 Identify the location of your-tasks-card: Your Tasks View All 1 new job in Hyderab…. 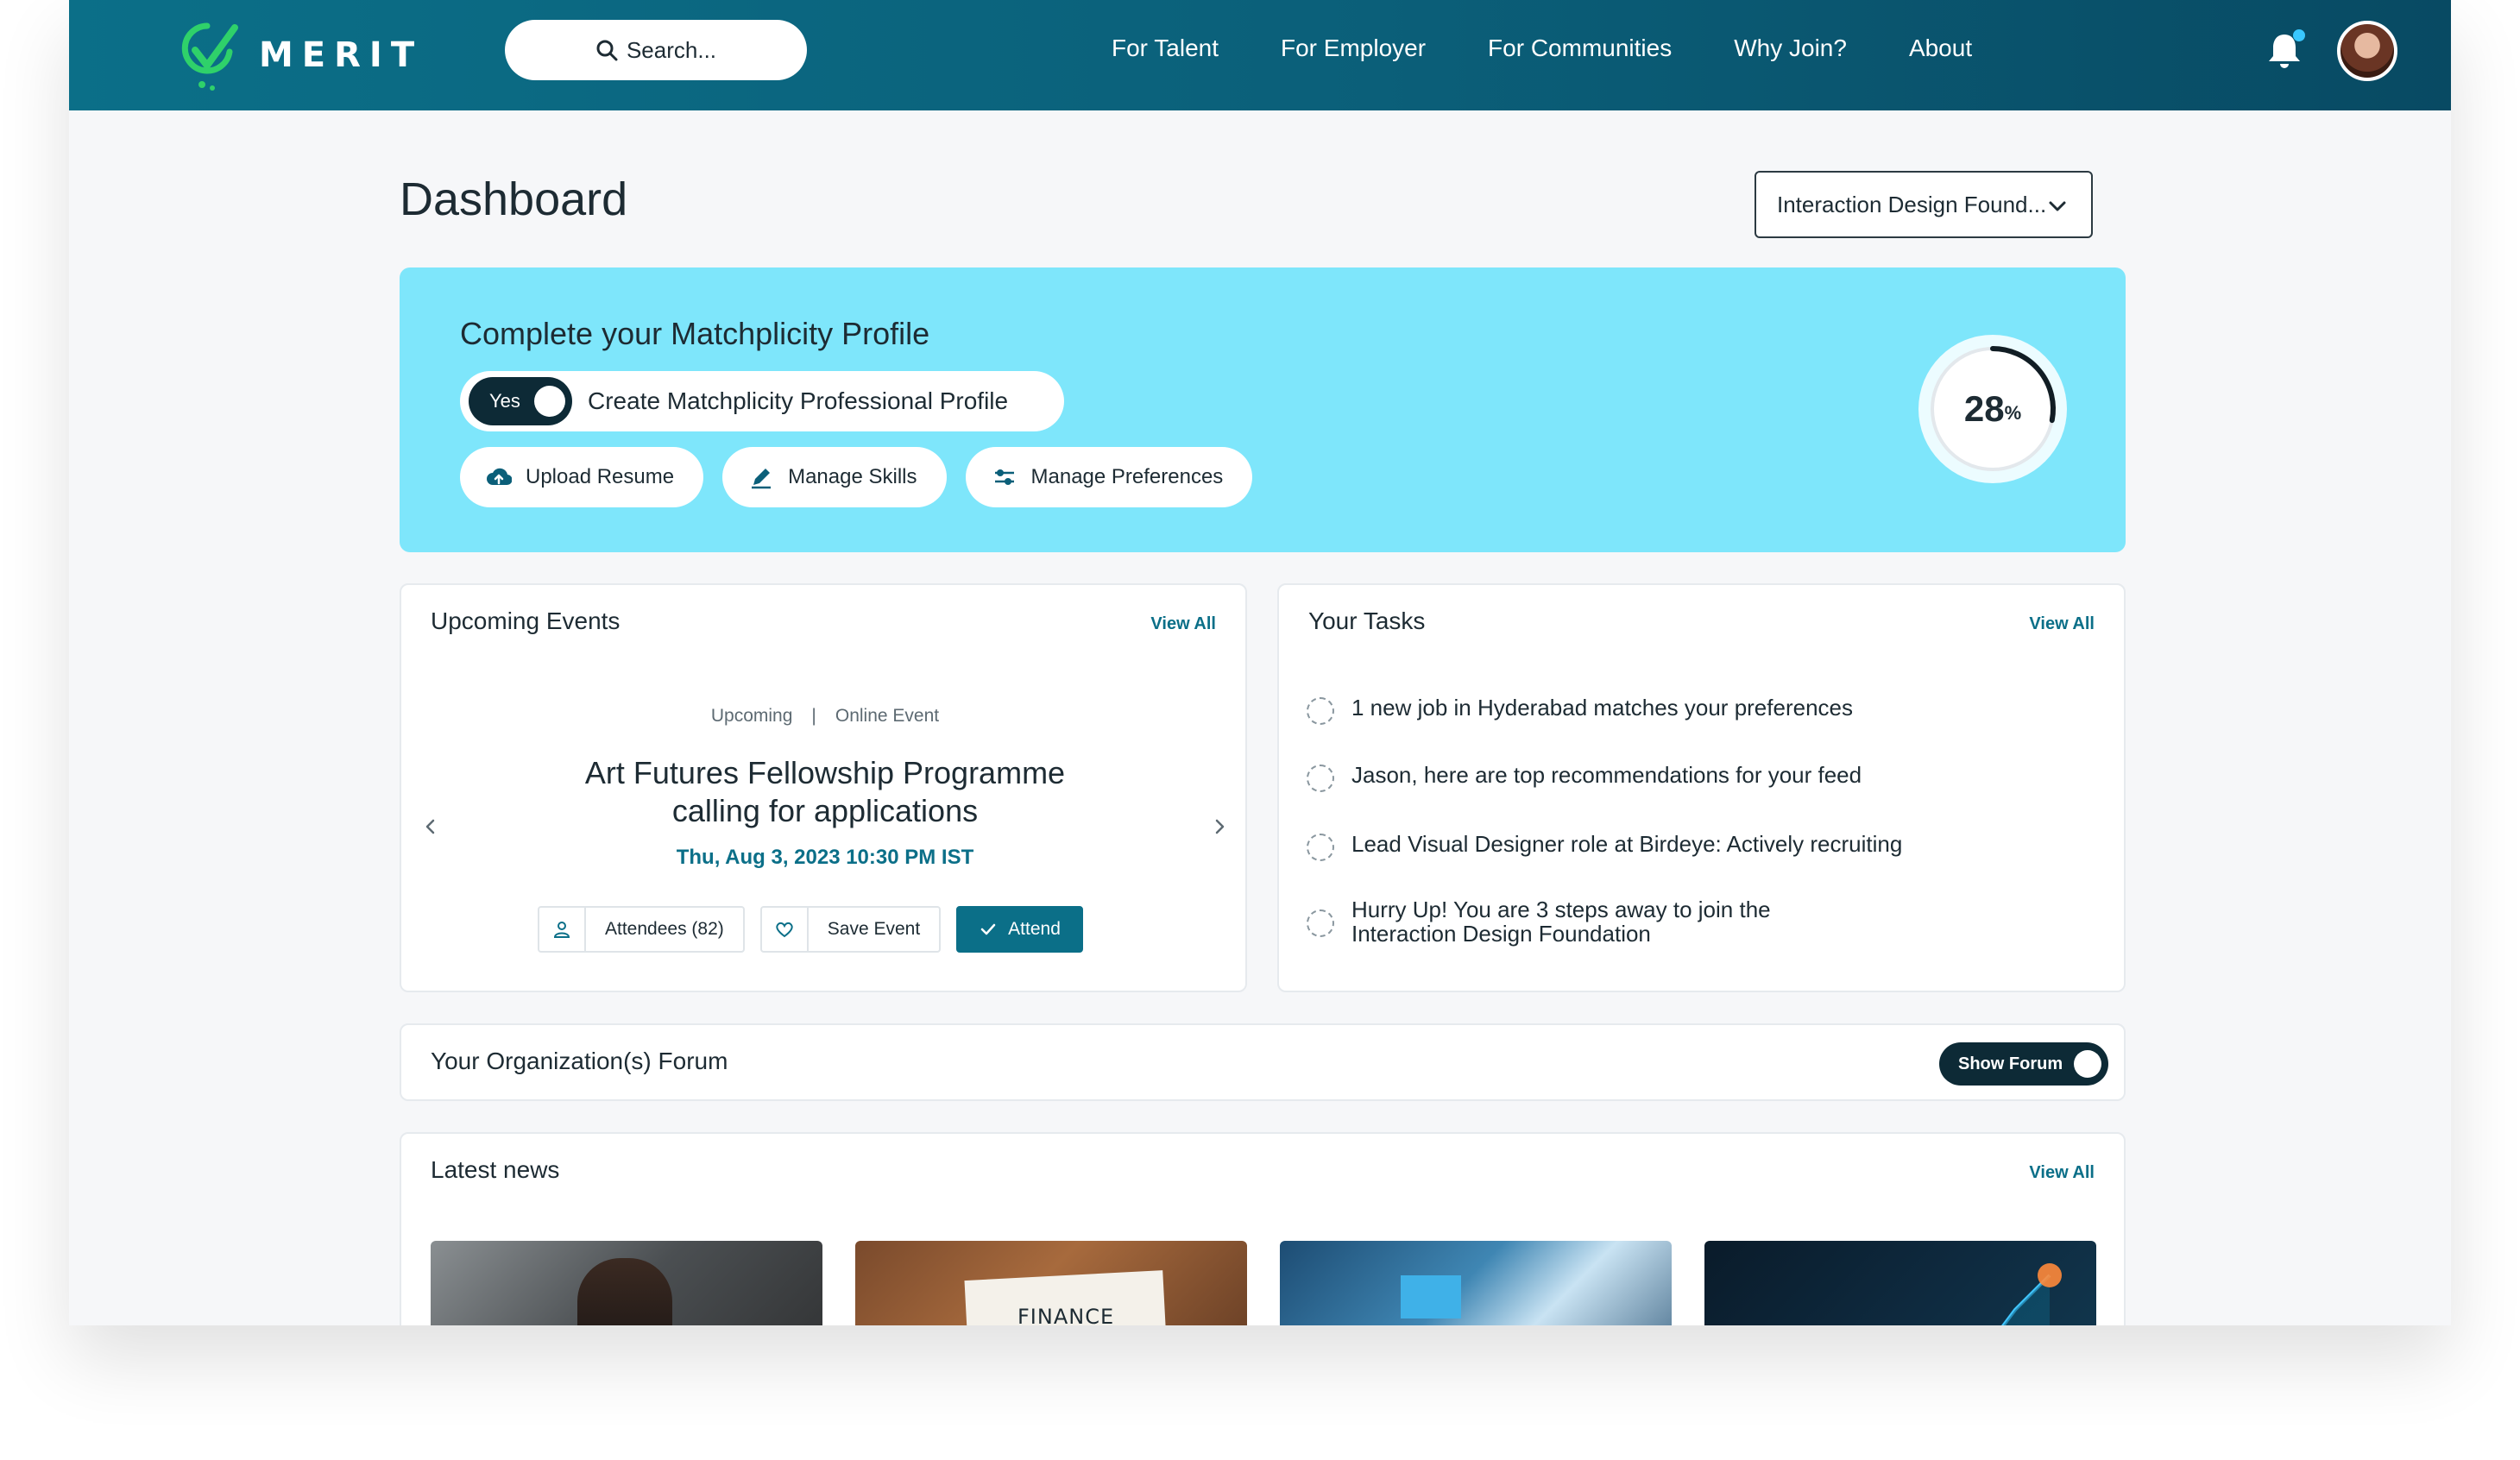
(1702, 788).